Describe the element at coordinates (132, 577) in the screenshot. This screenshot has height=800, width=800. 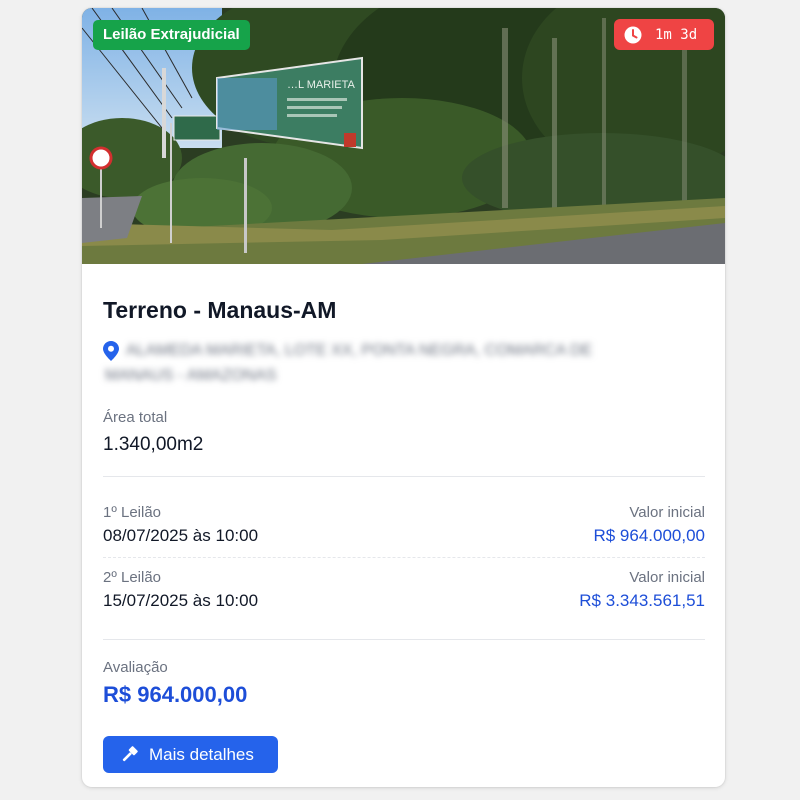
I see `auction-label: 2º Leilão` at that location.